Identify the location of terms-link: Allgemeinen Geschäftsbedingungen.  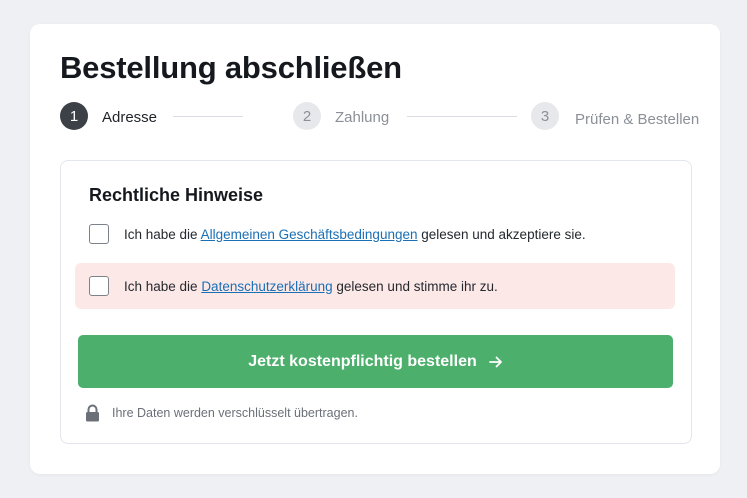
(309, 234).